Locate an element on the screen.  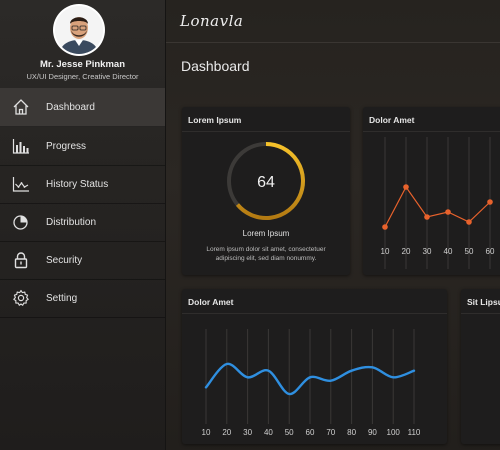
sidebar-item-history-status: History Status is located at coordinates (82, 184).